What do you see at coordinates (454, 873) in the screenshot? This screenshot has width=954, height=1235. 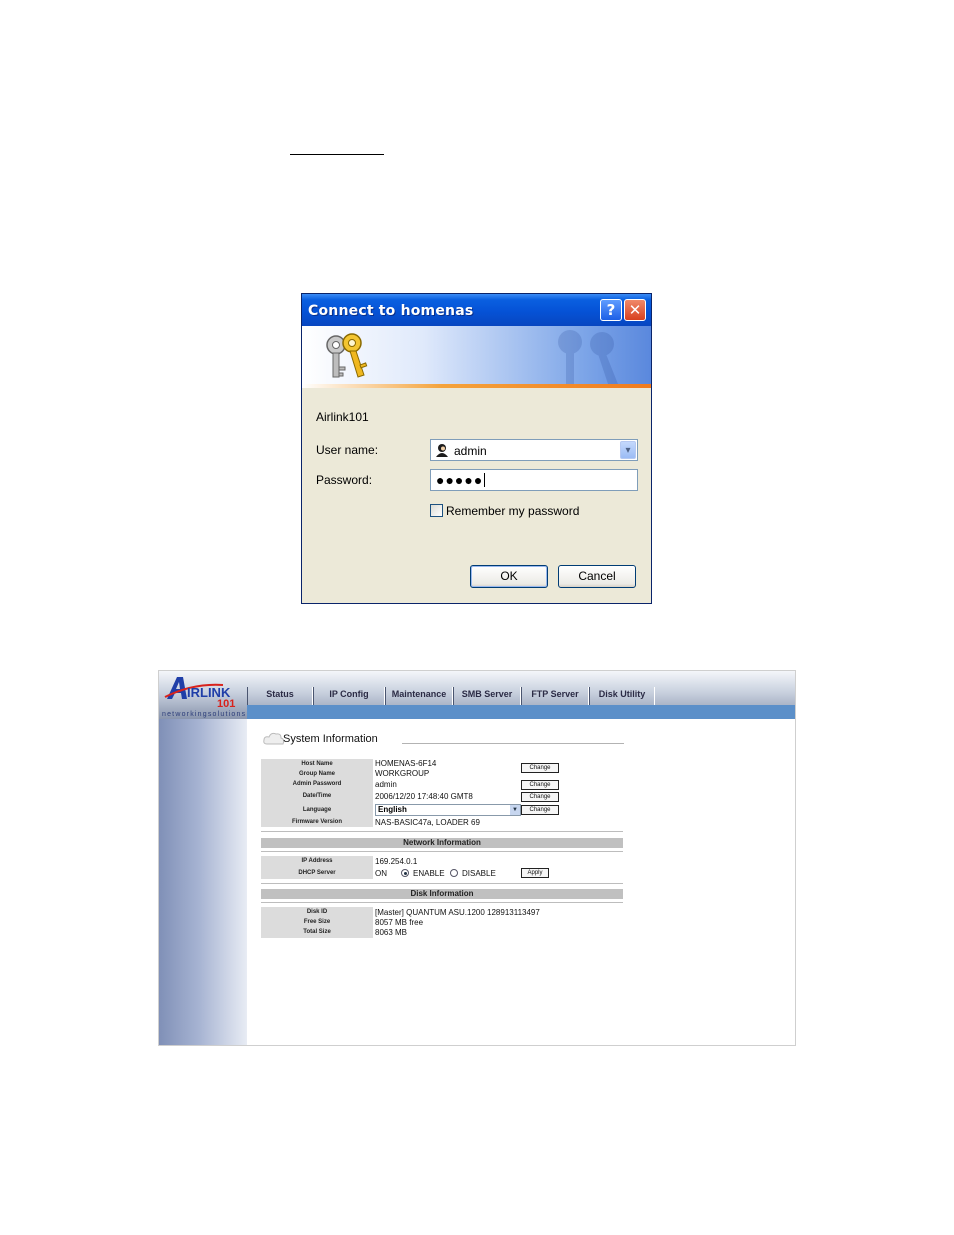 I see `dhcp-disable-radio` at bounding box center [454, 873].